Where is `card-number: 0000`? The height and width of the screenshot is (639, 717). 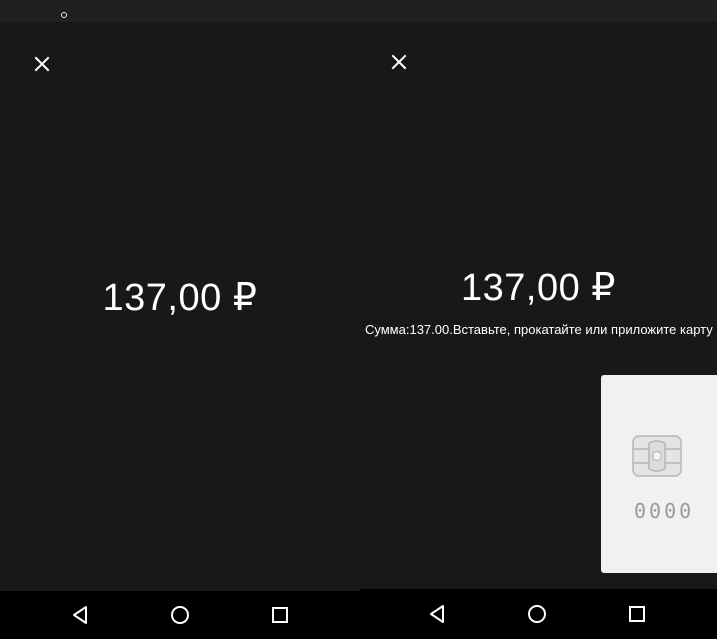 card-number: 0000 is located at coordinates (664, 511).